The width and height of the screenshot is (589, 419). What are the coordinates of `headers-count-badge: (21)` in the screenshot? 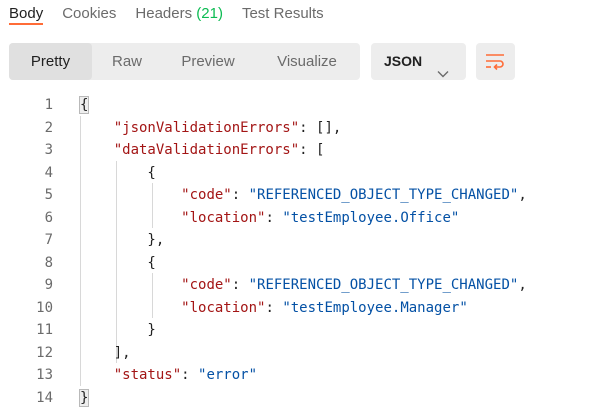 It's located at (209, 13).